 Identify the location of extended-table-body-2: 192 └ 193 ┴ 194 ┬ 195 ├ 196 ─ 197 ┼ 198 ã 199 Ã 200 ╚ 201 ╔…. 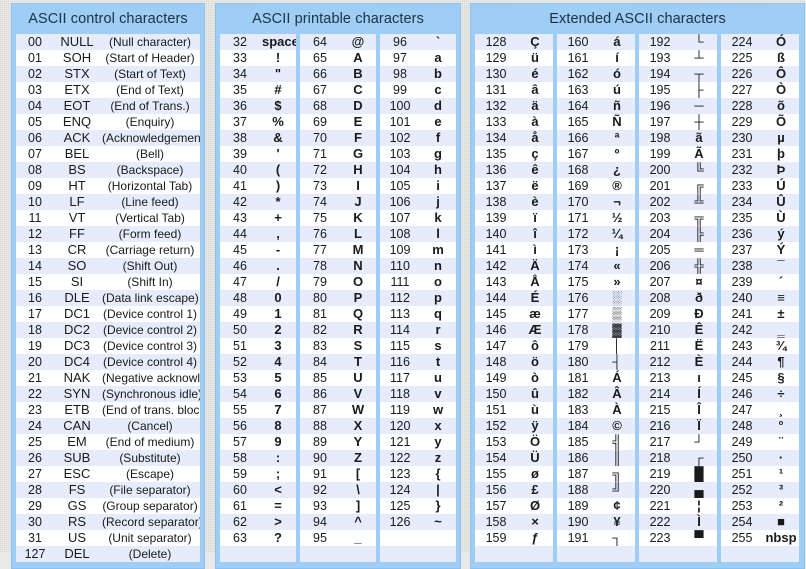
(678, 297).